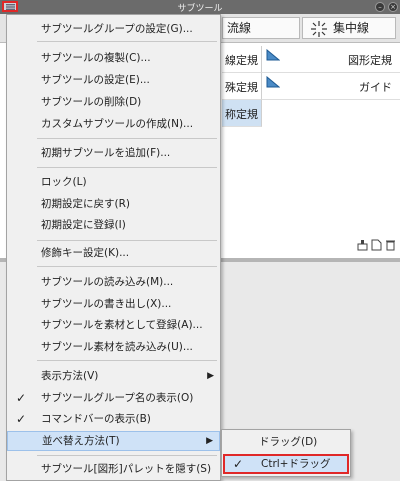 Image resolution: width=400 pixels, height=481 pixels. I want to click on subtool-settings-icon, so click(362, 245).